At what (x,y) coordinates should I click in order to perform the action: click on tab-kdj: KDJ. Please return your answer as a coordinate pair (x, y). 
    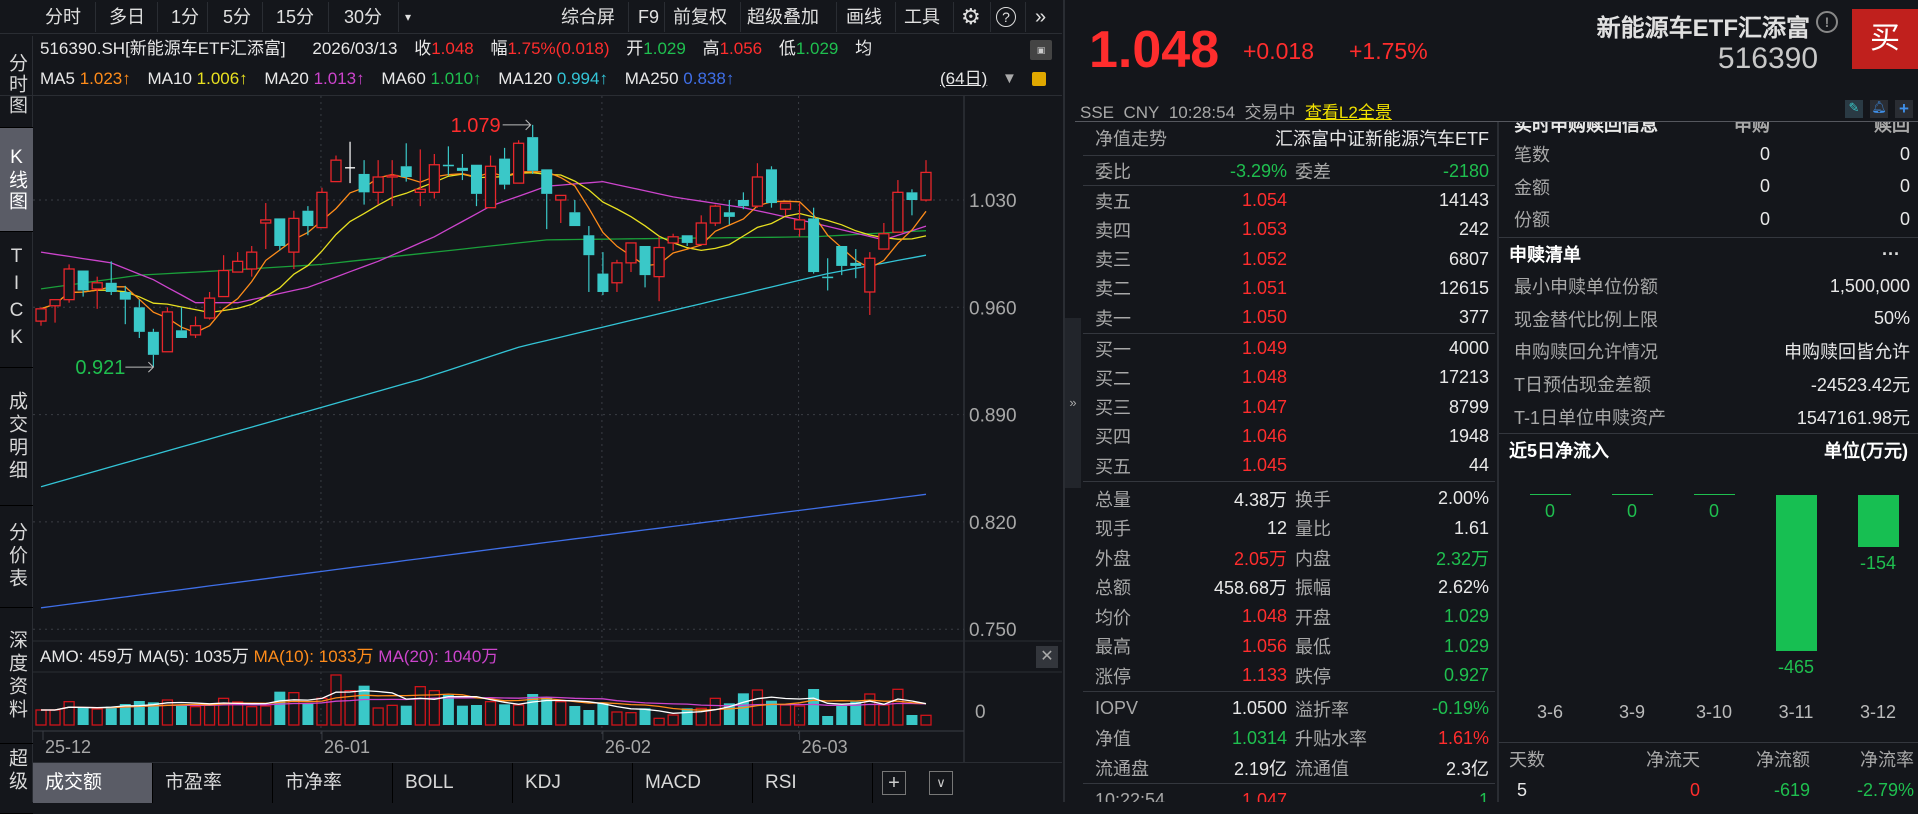
    Looking at the image, I should click on (573, 783).